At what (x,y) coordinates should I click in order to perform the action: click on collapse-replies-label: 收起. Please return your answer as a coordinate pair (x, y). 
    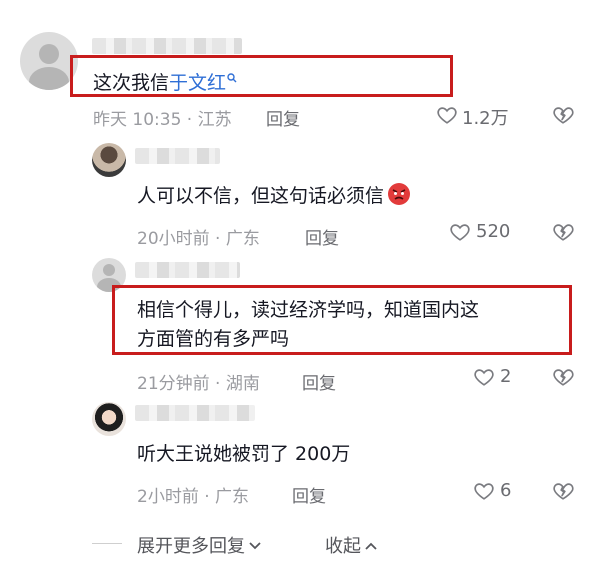
    Looking at the image, I should click on (343, 546).